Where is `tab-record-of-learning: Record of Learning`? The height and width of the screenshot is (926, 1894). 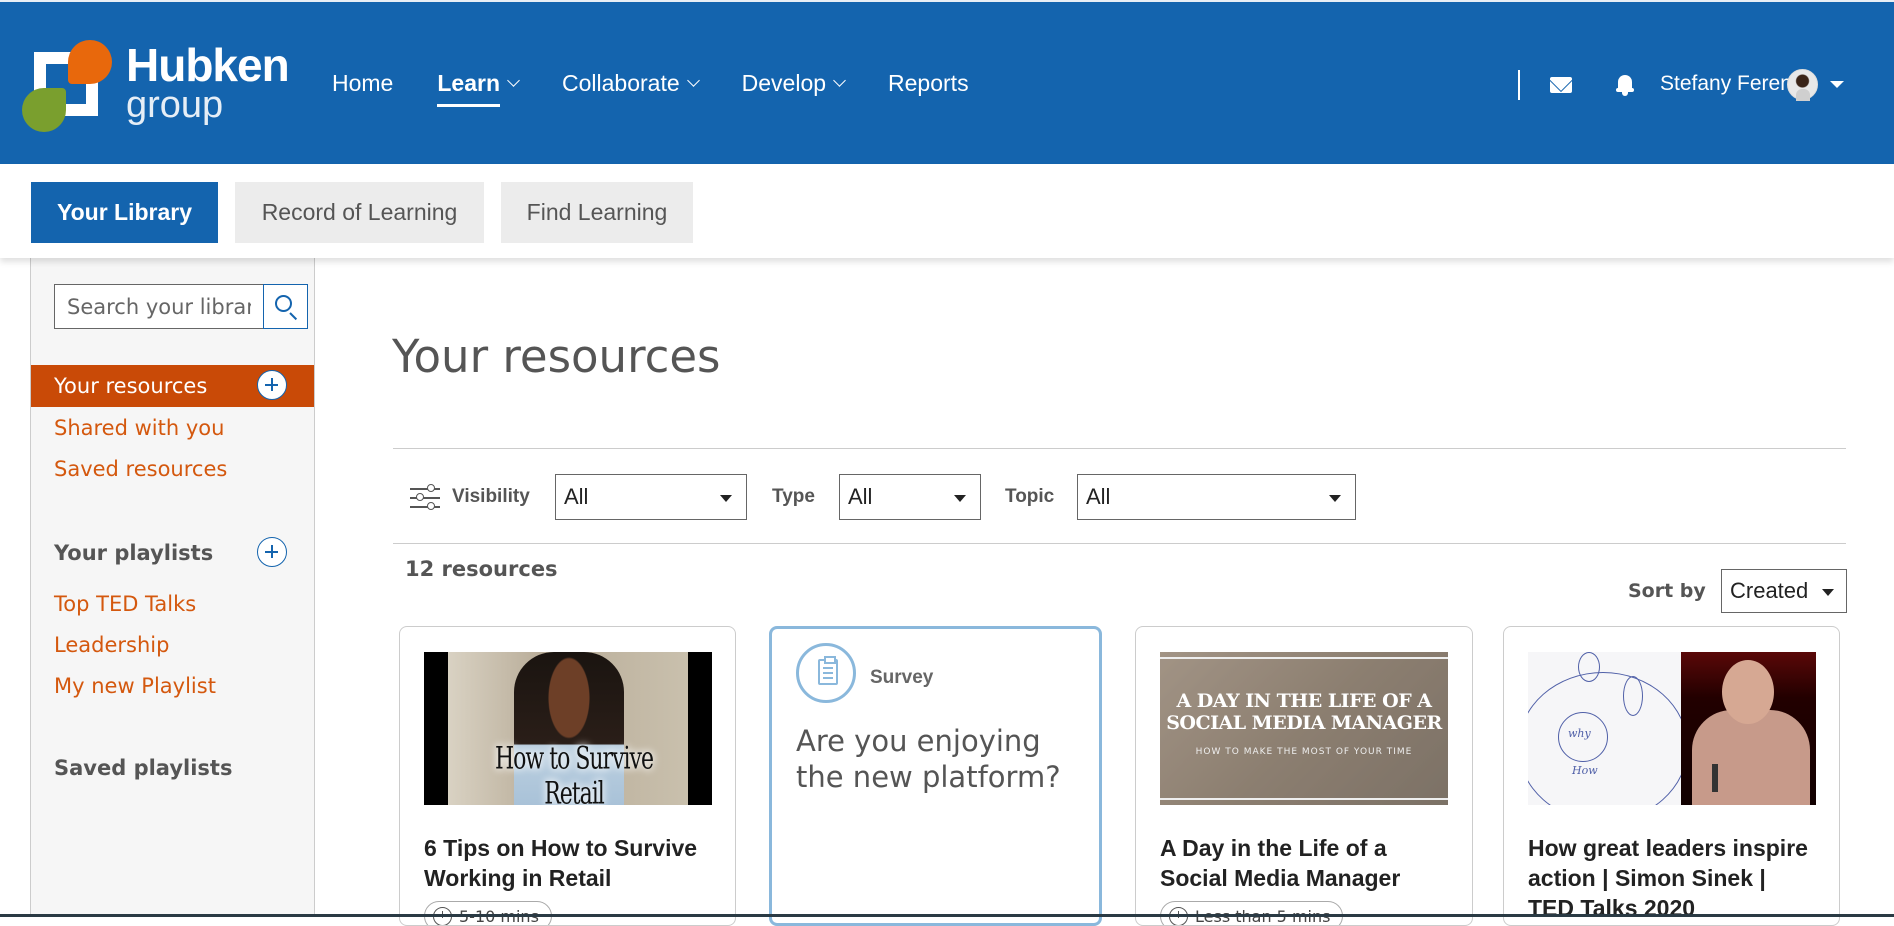
tab-record-of-learning: Record of Learning is located at coordinates (359, 212).